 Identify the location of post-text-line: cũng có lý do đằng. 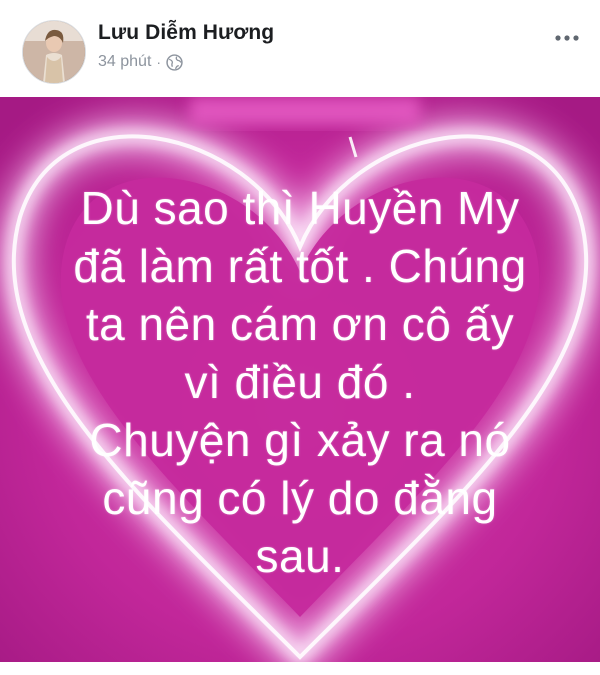
(300, 498).